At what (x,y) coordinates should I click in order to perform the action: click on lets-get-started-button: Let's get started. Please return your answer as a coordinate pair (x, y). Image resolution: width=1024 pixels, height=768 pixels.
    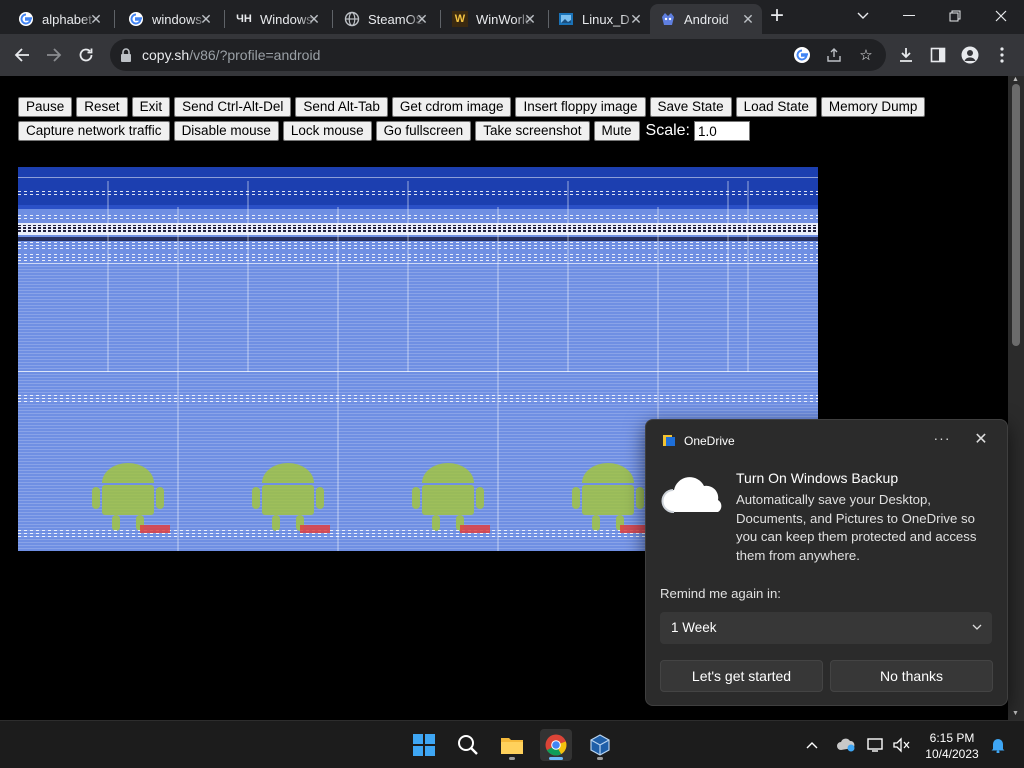
    Looking at the image, I should click on (741, 676).